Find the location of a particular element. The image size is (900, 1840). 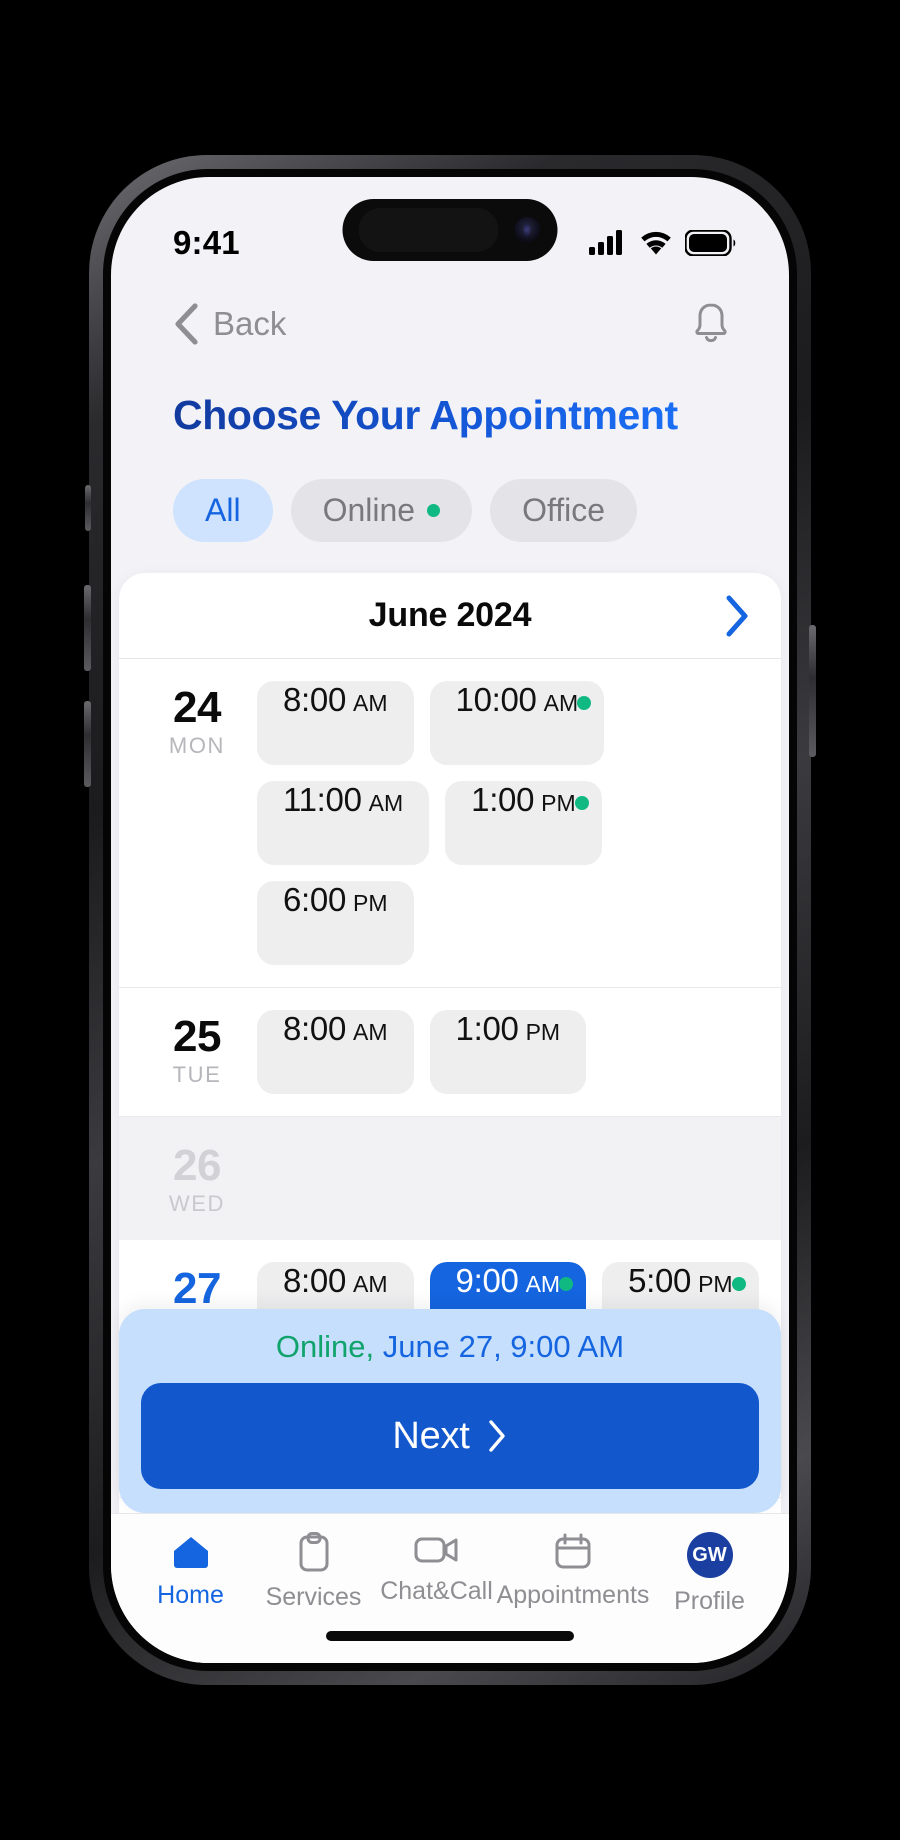

day-number: 25 is located at coordinates (197, 1036).